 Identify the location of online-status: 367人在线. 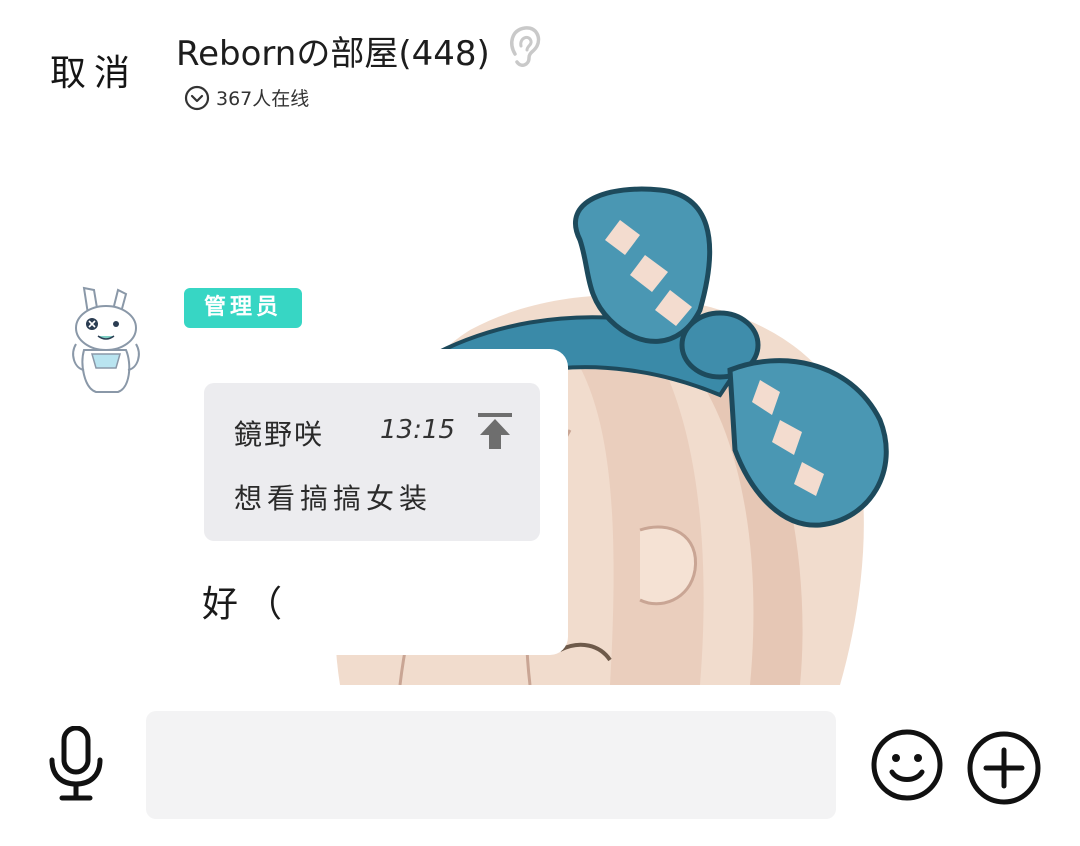
(246, 97).